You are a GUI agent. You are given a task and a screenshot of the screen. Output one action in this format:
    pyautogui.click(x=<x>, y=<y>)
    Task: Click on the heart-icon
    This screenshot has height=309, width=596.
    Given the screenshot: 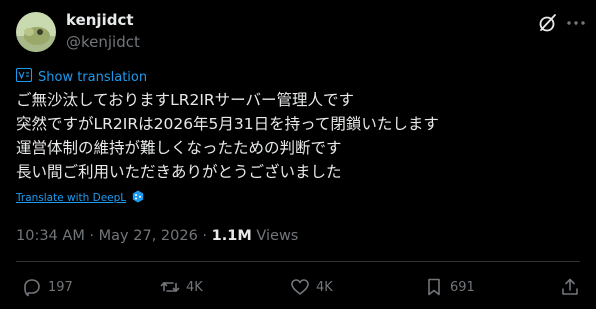 What is the action you would take?
    pyautogui.click(x=300, y=287)
    